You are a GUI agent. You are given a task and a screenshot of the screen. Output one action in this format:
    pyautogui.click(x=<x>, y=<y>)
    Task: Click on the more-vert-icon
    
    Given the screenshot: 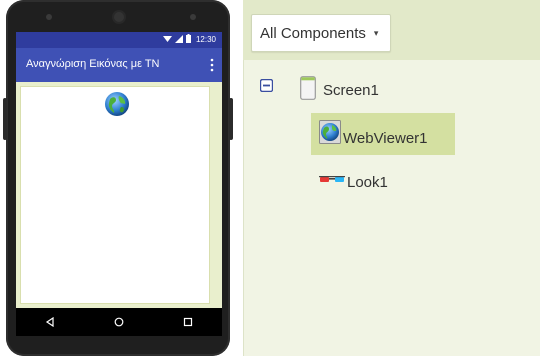 What is the action you would take?
    pyautogui.click(x=212, y=65)
    